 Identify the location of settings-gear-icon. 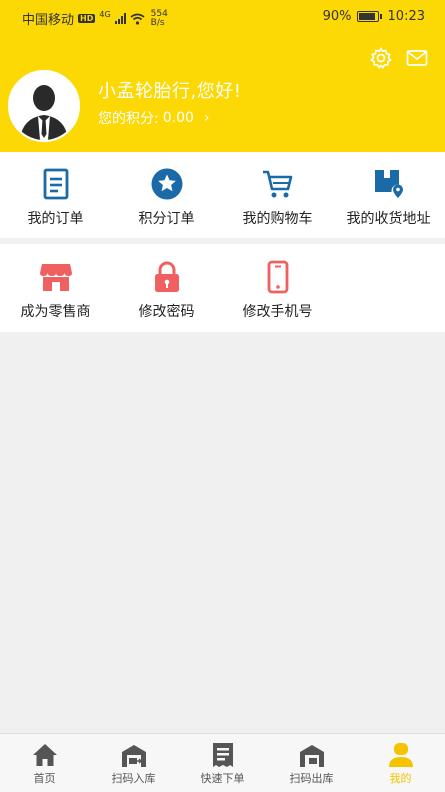
(381, 58).